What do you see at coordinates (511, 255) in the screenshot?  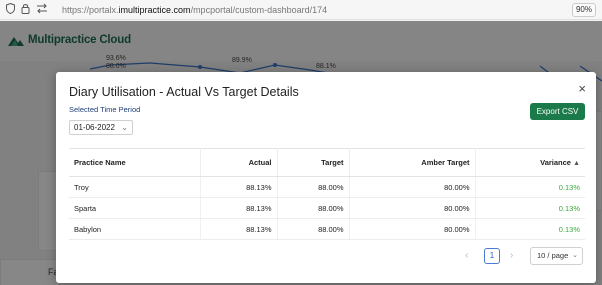 I see `next-page-icon: ›` at bounding box center [511, 255].